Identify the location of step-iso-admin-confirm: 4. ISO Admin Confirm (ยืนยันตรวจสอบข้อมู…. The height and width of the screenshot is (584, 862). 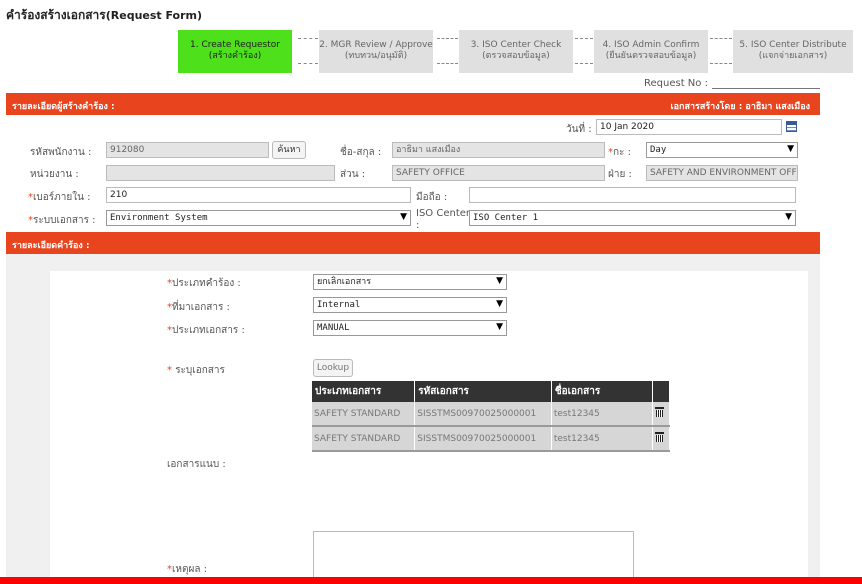
(651, 51).